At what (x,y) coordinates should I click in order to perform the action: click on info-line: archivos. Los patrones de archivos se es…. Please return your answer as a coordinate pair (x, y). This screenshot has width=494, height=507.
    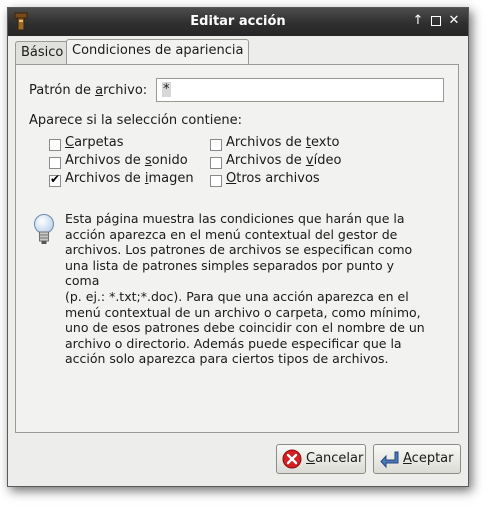
    Looking at the image, I should click on (239, 250).